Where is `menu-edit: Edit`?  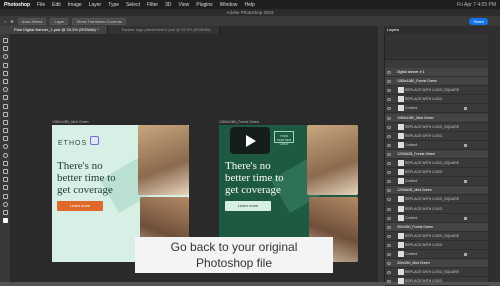 menu-edit: Edit is located at coordinates (56, 5).